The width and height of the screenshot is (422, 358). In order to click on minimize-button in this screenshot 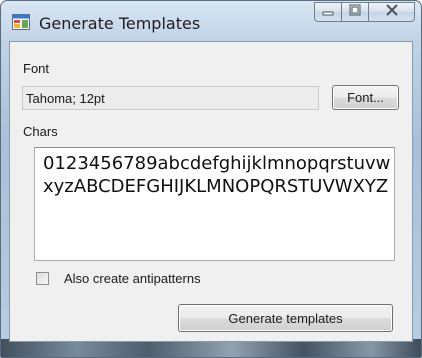, I will do `click(328, 12)`.